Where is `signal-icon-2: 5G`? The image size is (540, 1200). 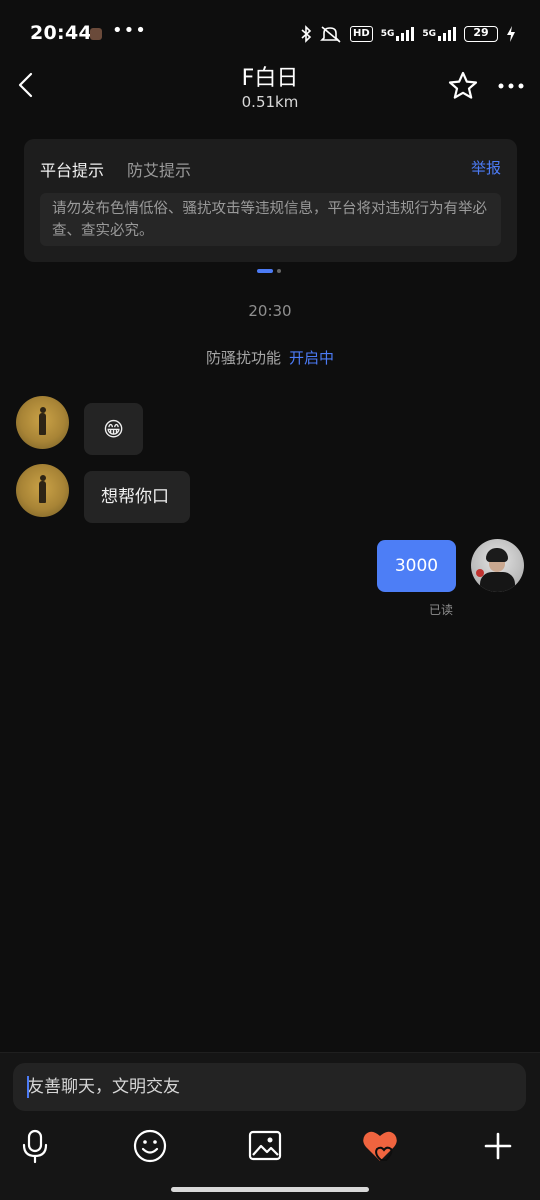
signal-icon-2: 5G is located at coordinates (439, 34).